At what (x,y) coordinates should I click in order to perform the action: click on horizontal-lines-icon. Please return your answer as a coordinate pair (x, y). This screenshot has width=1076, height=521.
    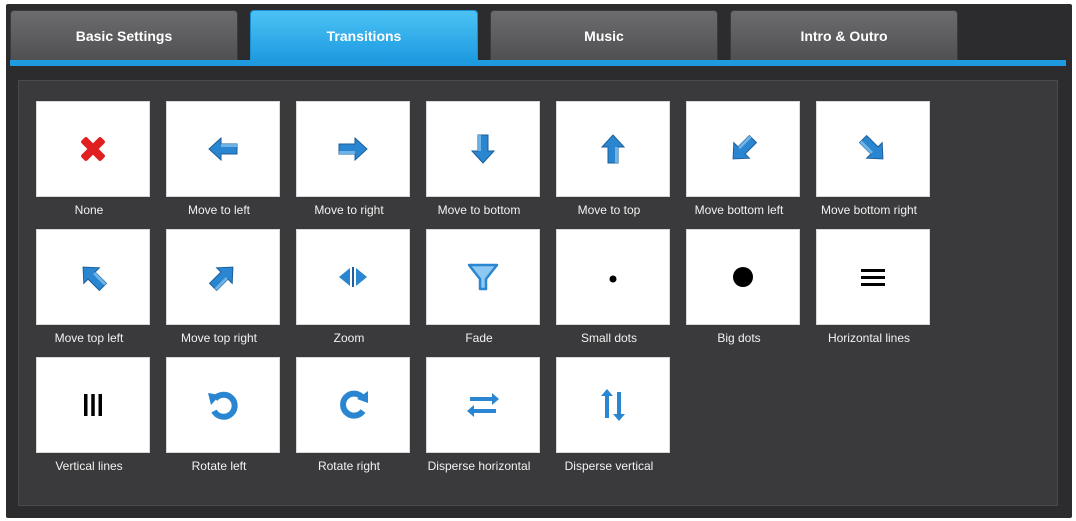
    Looking at the image, I should click on (873, 277).